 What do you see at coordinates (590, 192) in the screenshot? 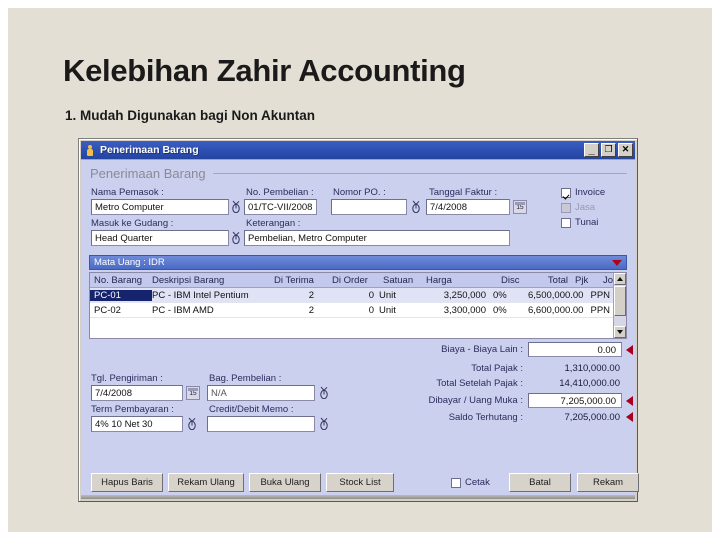
I see `invoice-checkbox-label: Invoice` at bounding box center [590, 192].